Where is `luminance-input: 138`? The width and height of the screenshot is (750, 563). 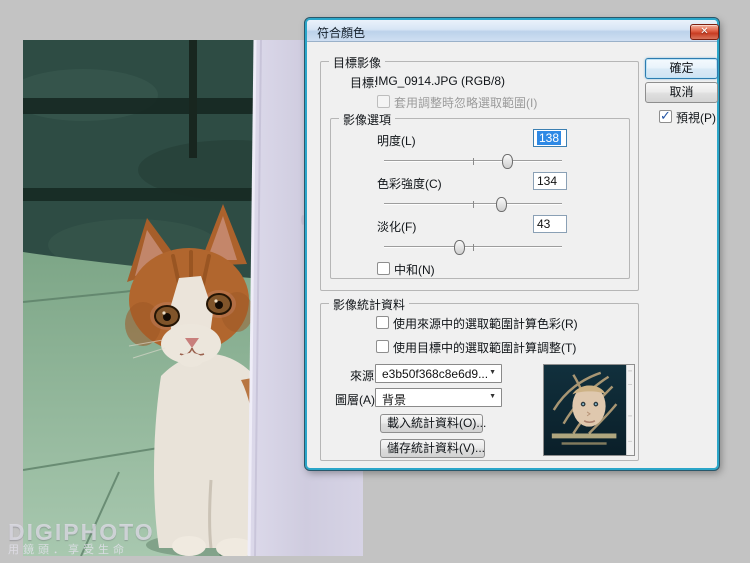
luminance-input: 138 is located at coordinates (550, 138).